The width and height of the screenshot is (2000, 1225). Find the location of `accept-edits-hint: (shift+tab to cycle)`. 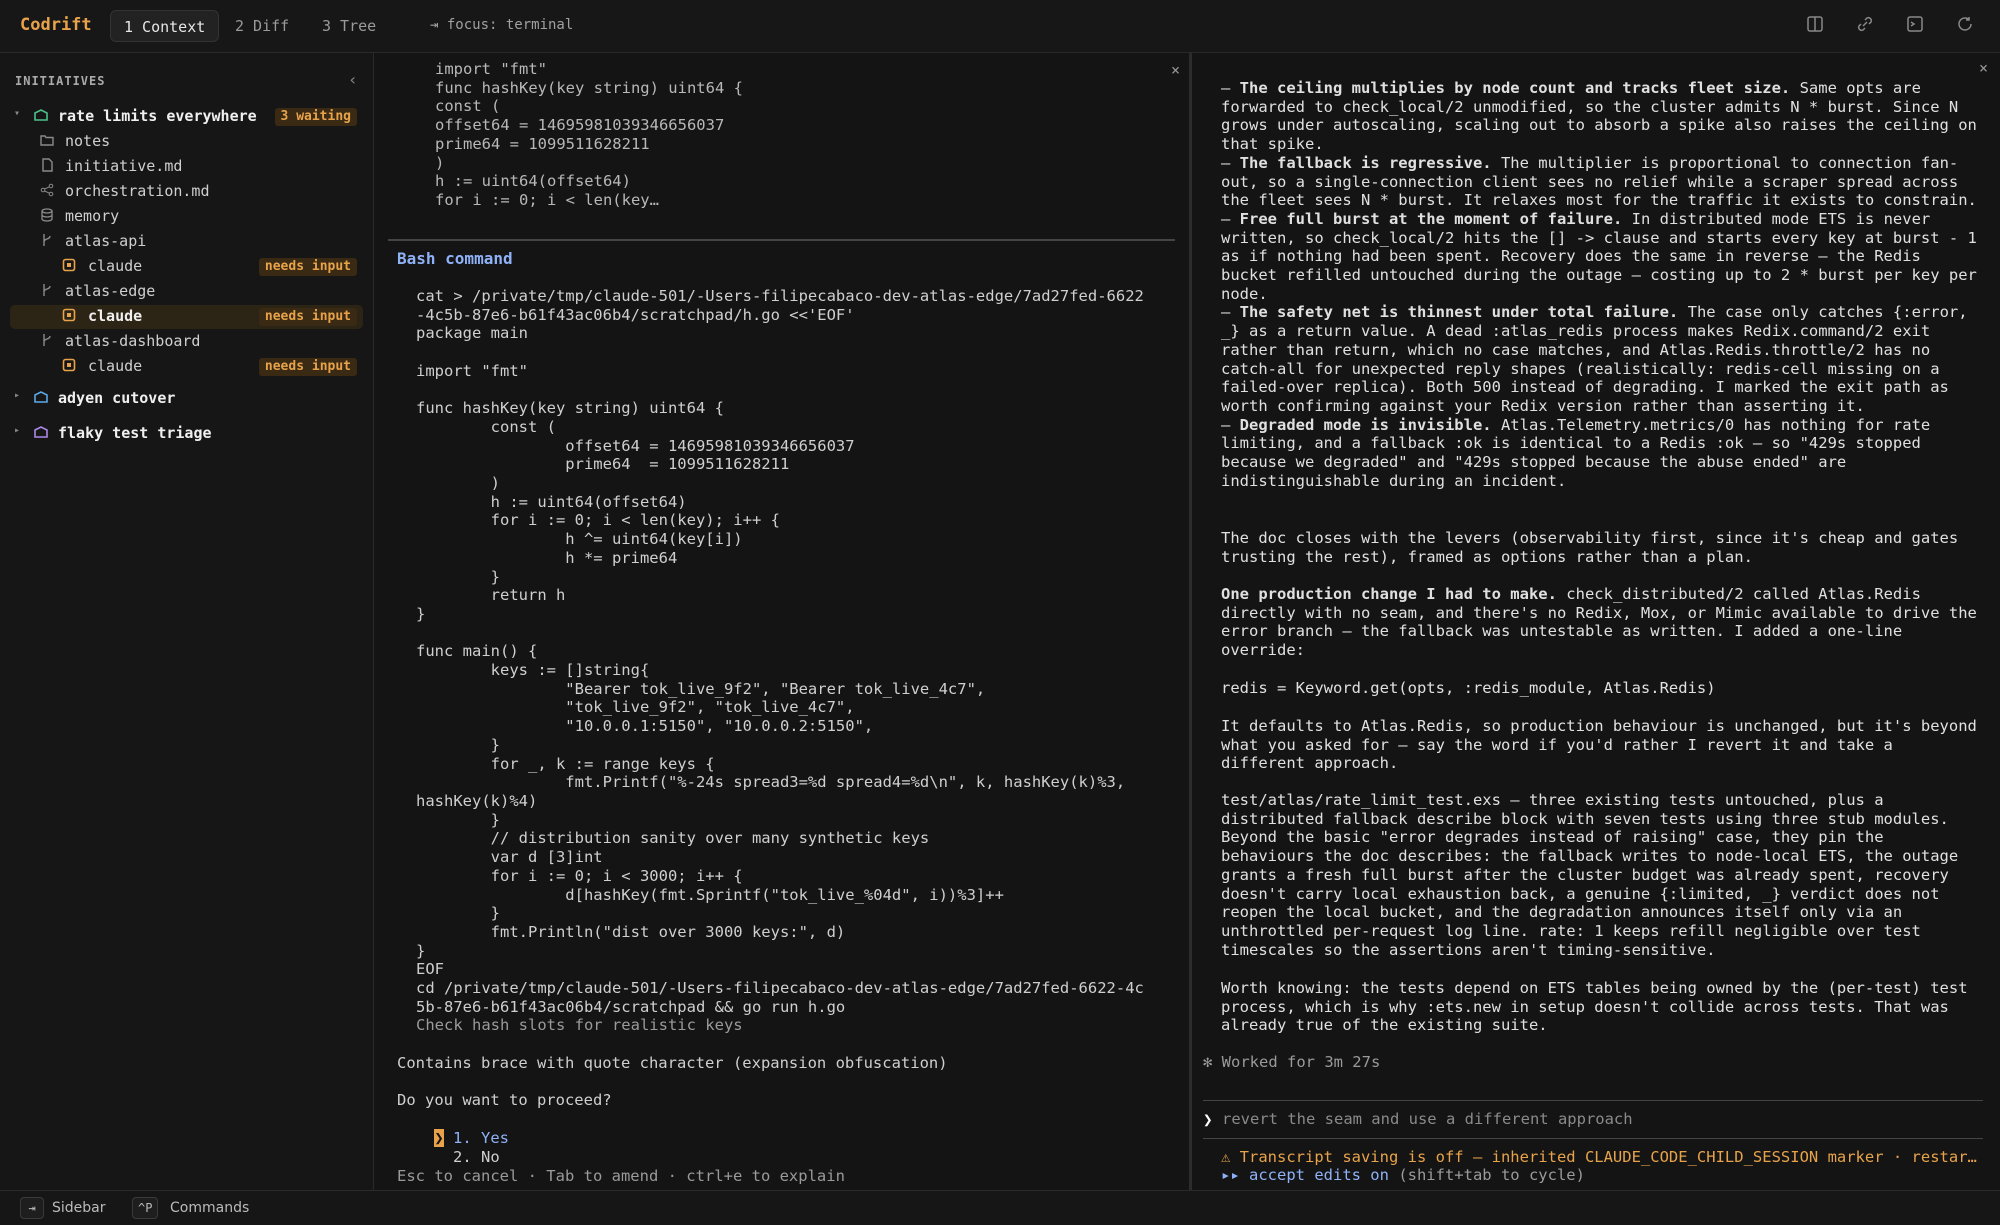

accept-edits-hint: (shift+tab to cycle) is located at coordinates (1486, 1175).